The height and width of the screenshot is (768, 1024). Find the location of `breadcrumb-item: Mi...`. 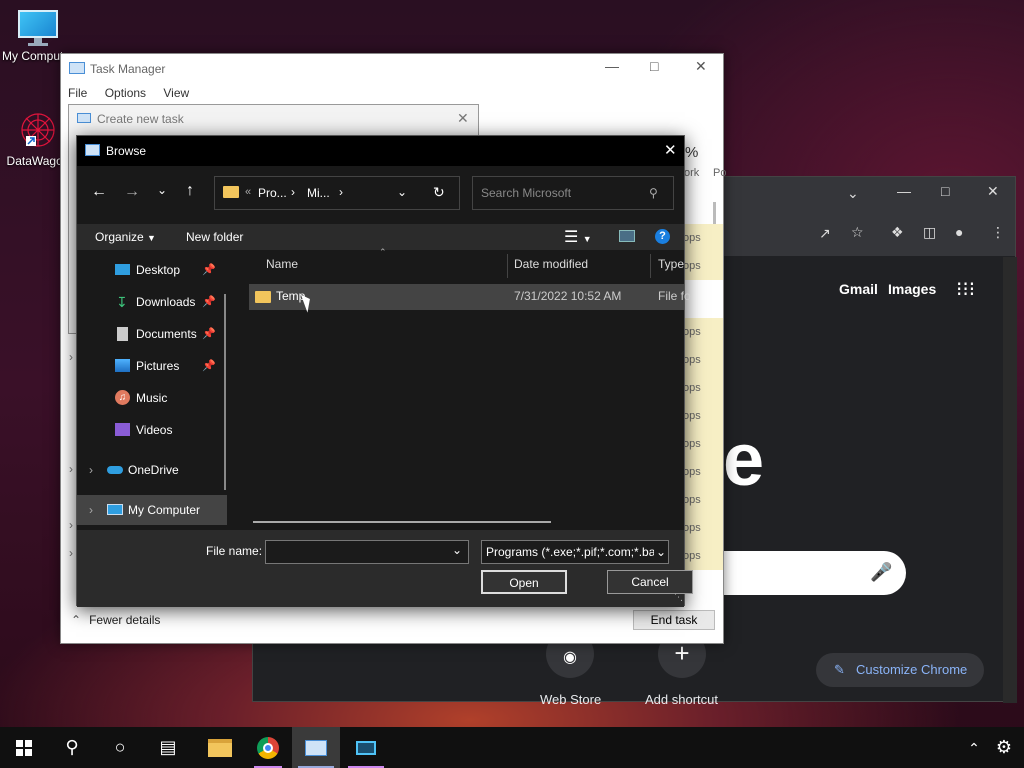

breadcrumb-item: Mi... is located at coordinates (318, 193).